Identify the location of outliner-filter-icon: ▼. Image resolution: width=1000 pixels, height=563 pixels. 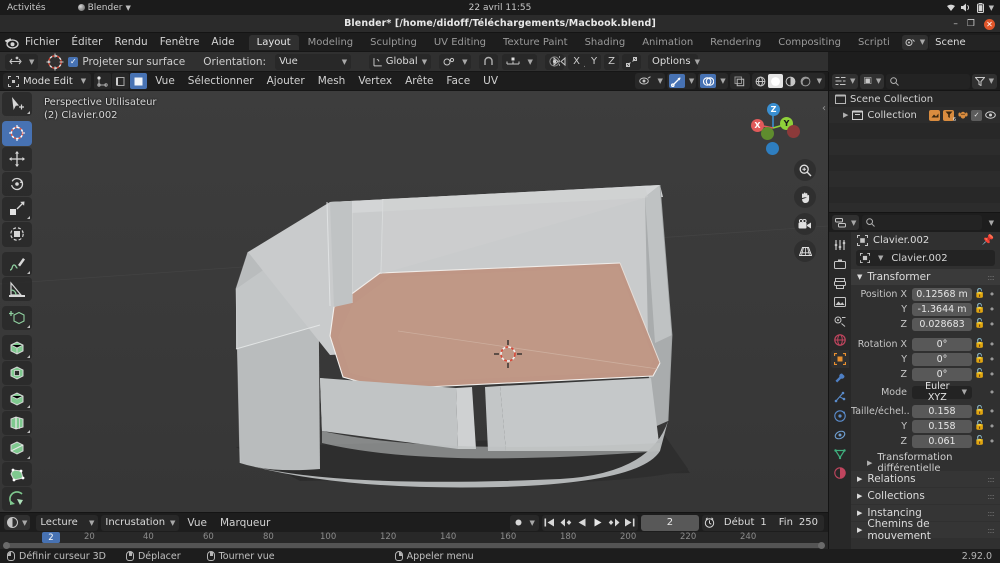
(984, 81).